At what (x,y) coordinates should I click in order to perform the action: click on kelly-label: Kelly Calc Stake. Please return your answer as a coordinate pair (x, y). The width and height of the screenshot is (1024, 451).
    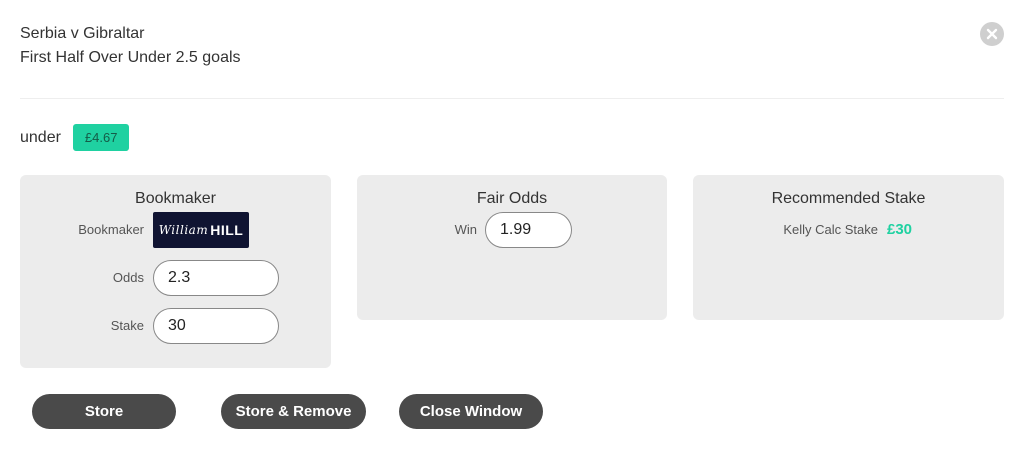
    Looking at the image, I should click on (830, 229).